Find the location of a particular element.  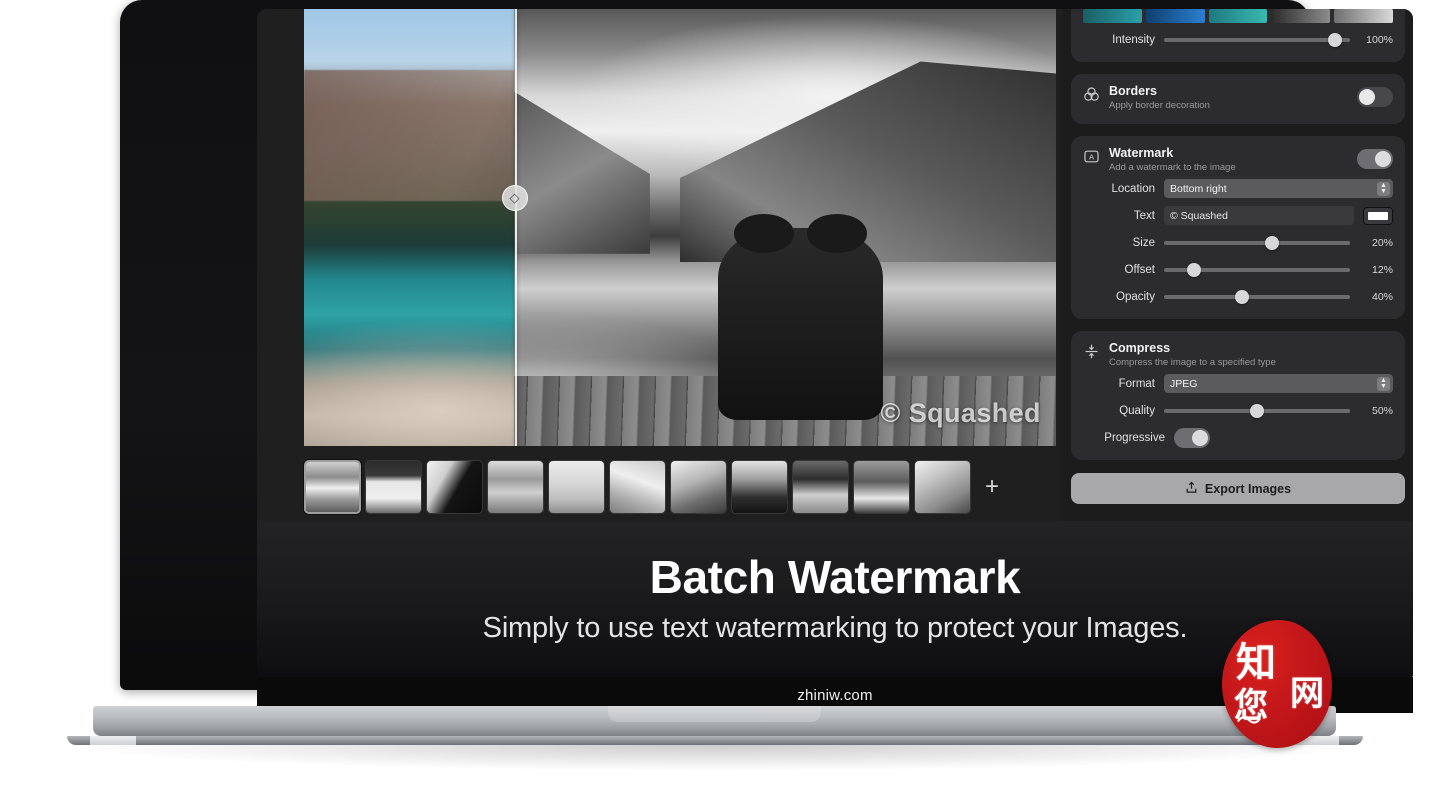

add-images-button: + is located at coordinates (992, 487).